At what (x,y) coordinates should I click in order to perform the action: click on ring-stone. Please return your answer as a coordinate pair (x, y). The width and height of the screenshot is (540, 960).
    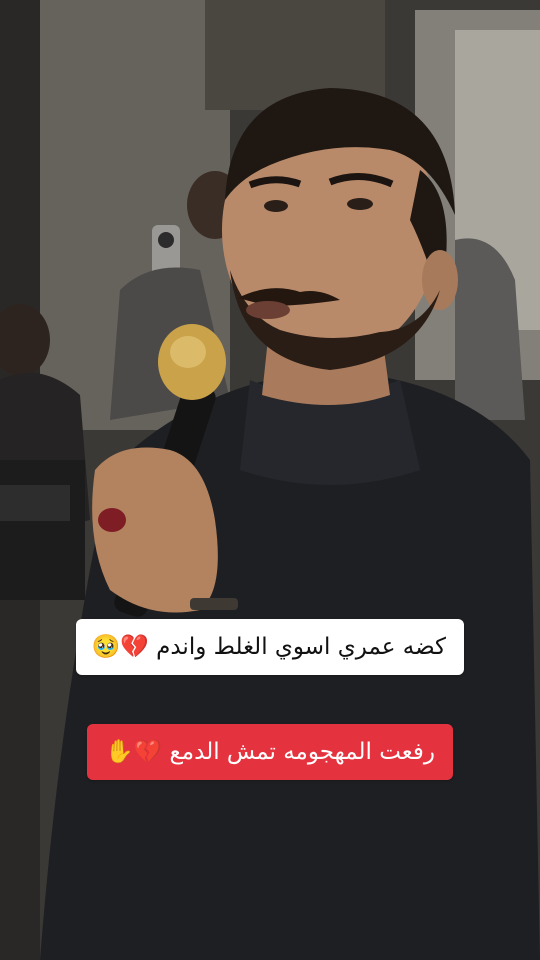
    Looking at the image, I should click on (112, 520).